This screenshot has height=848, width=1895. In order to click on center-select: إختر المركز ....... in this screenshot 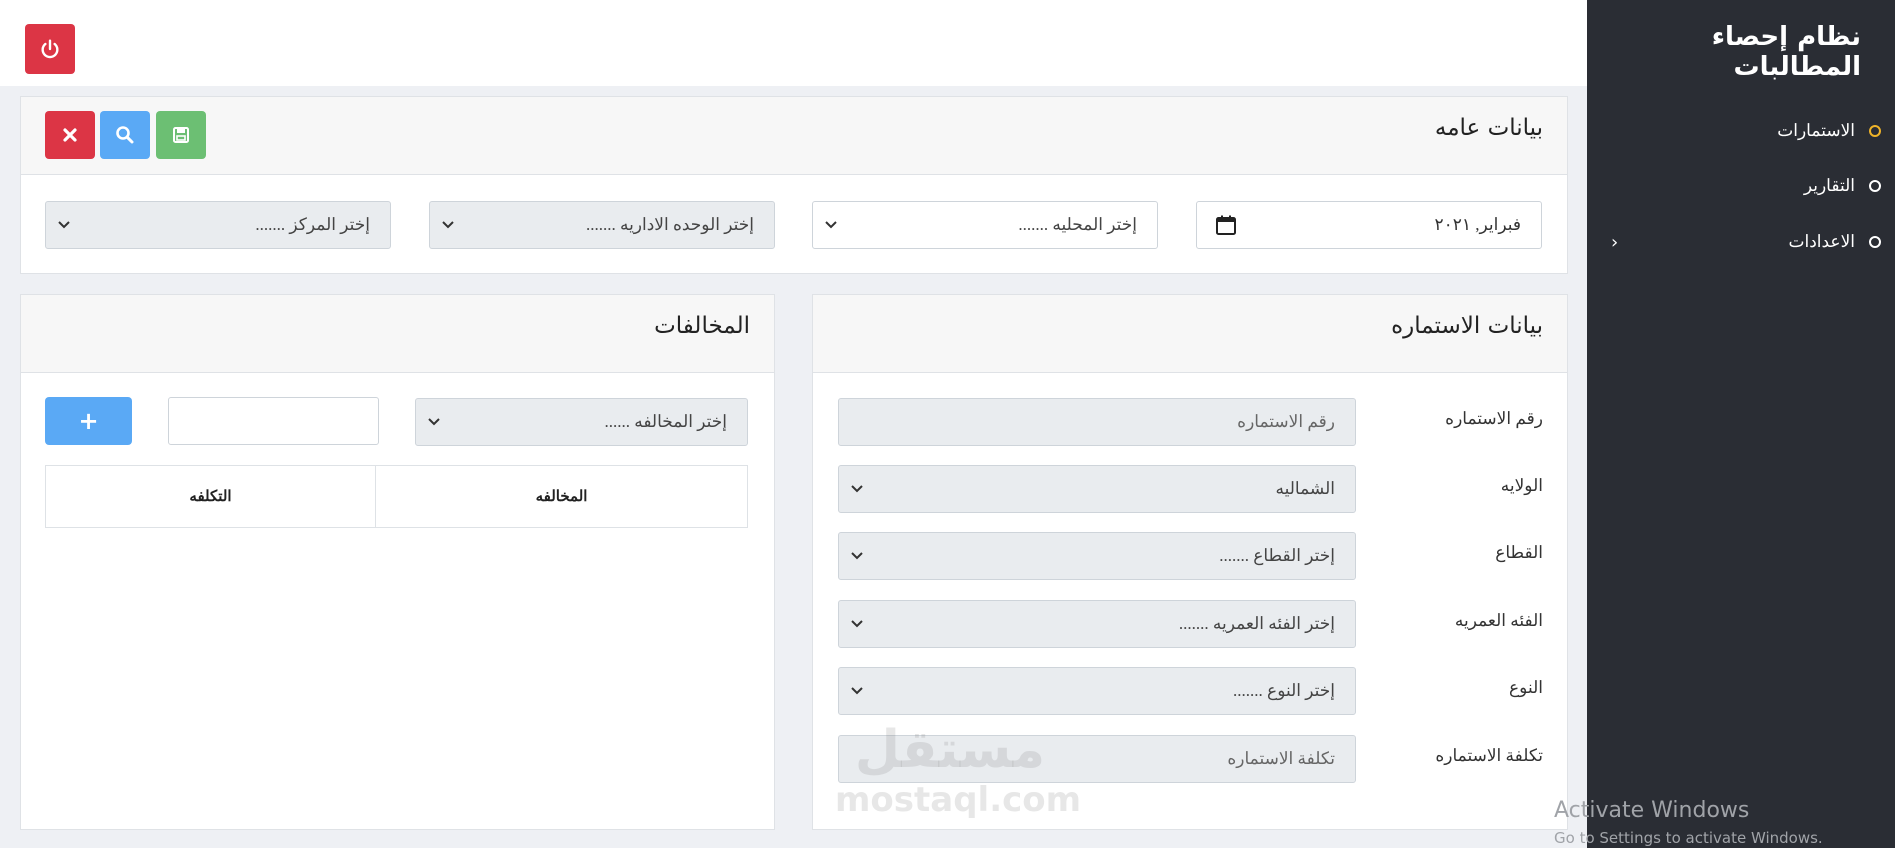, I will do `click(218, 225)`.